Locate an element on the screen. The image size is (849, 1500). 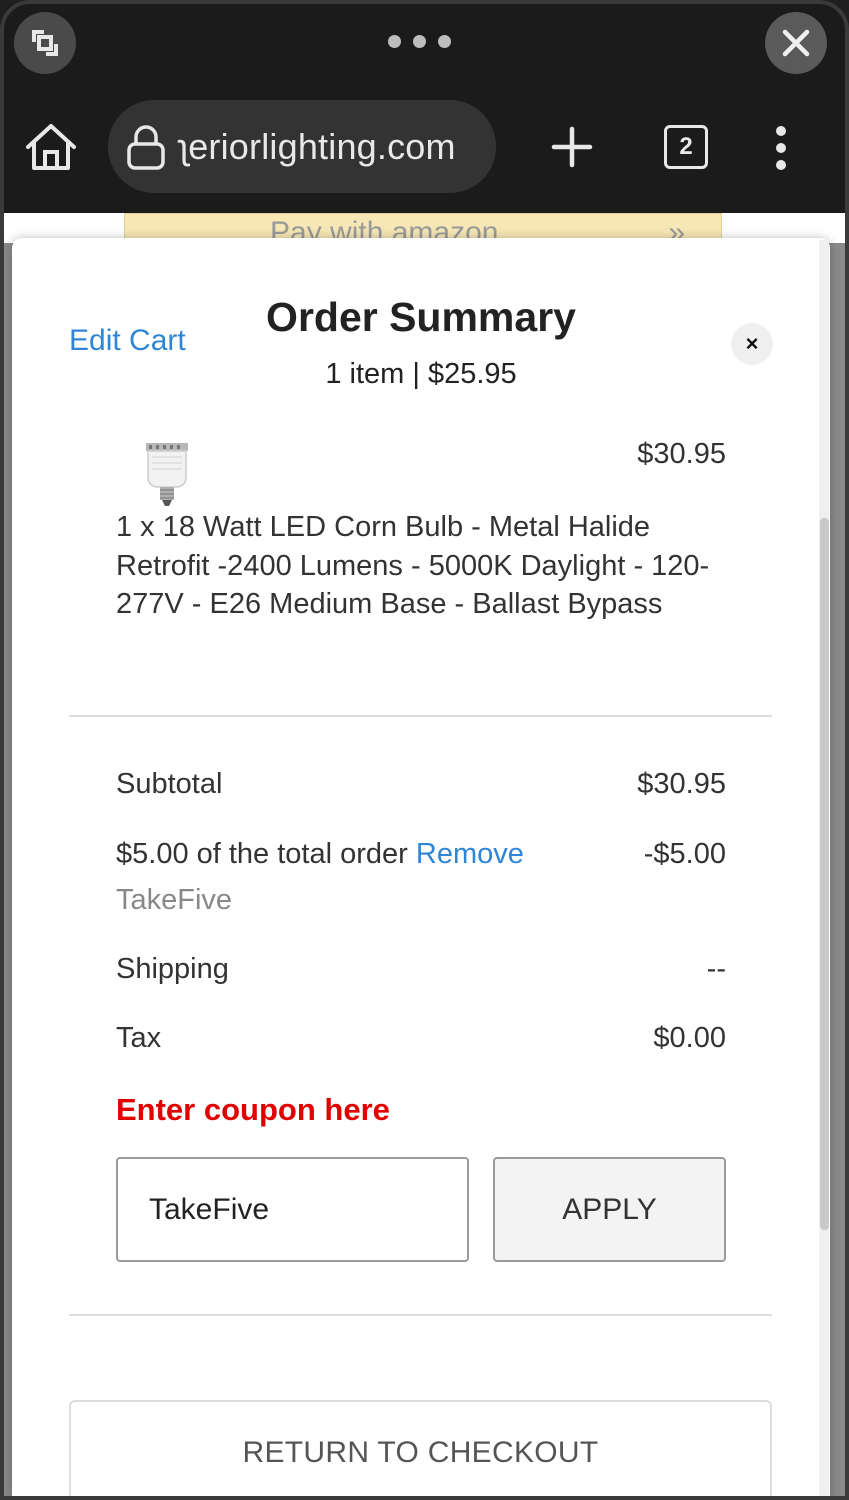
url-bar: ʅeriorlighting.com is located at coordinates (302, 146).